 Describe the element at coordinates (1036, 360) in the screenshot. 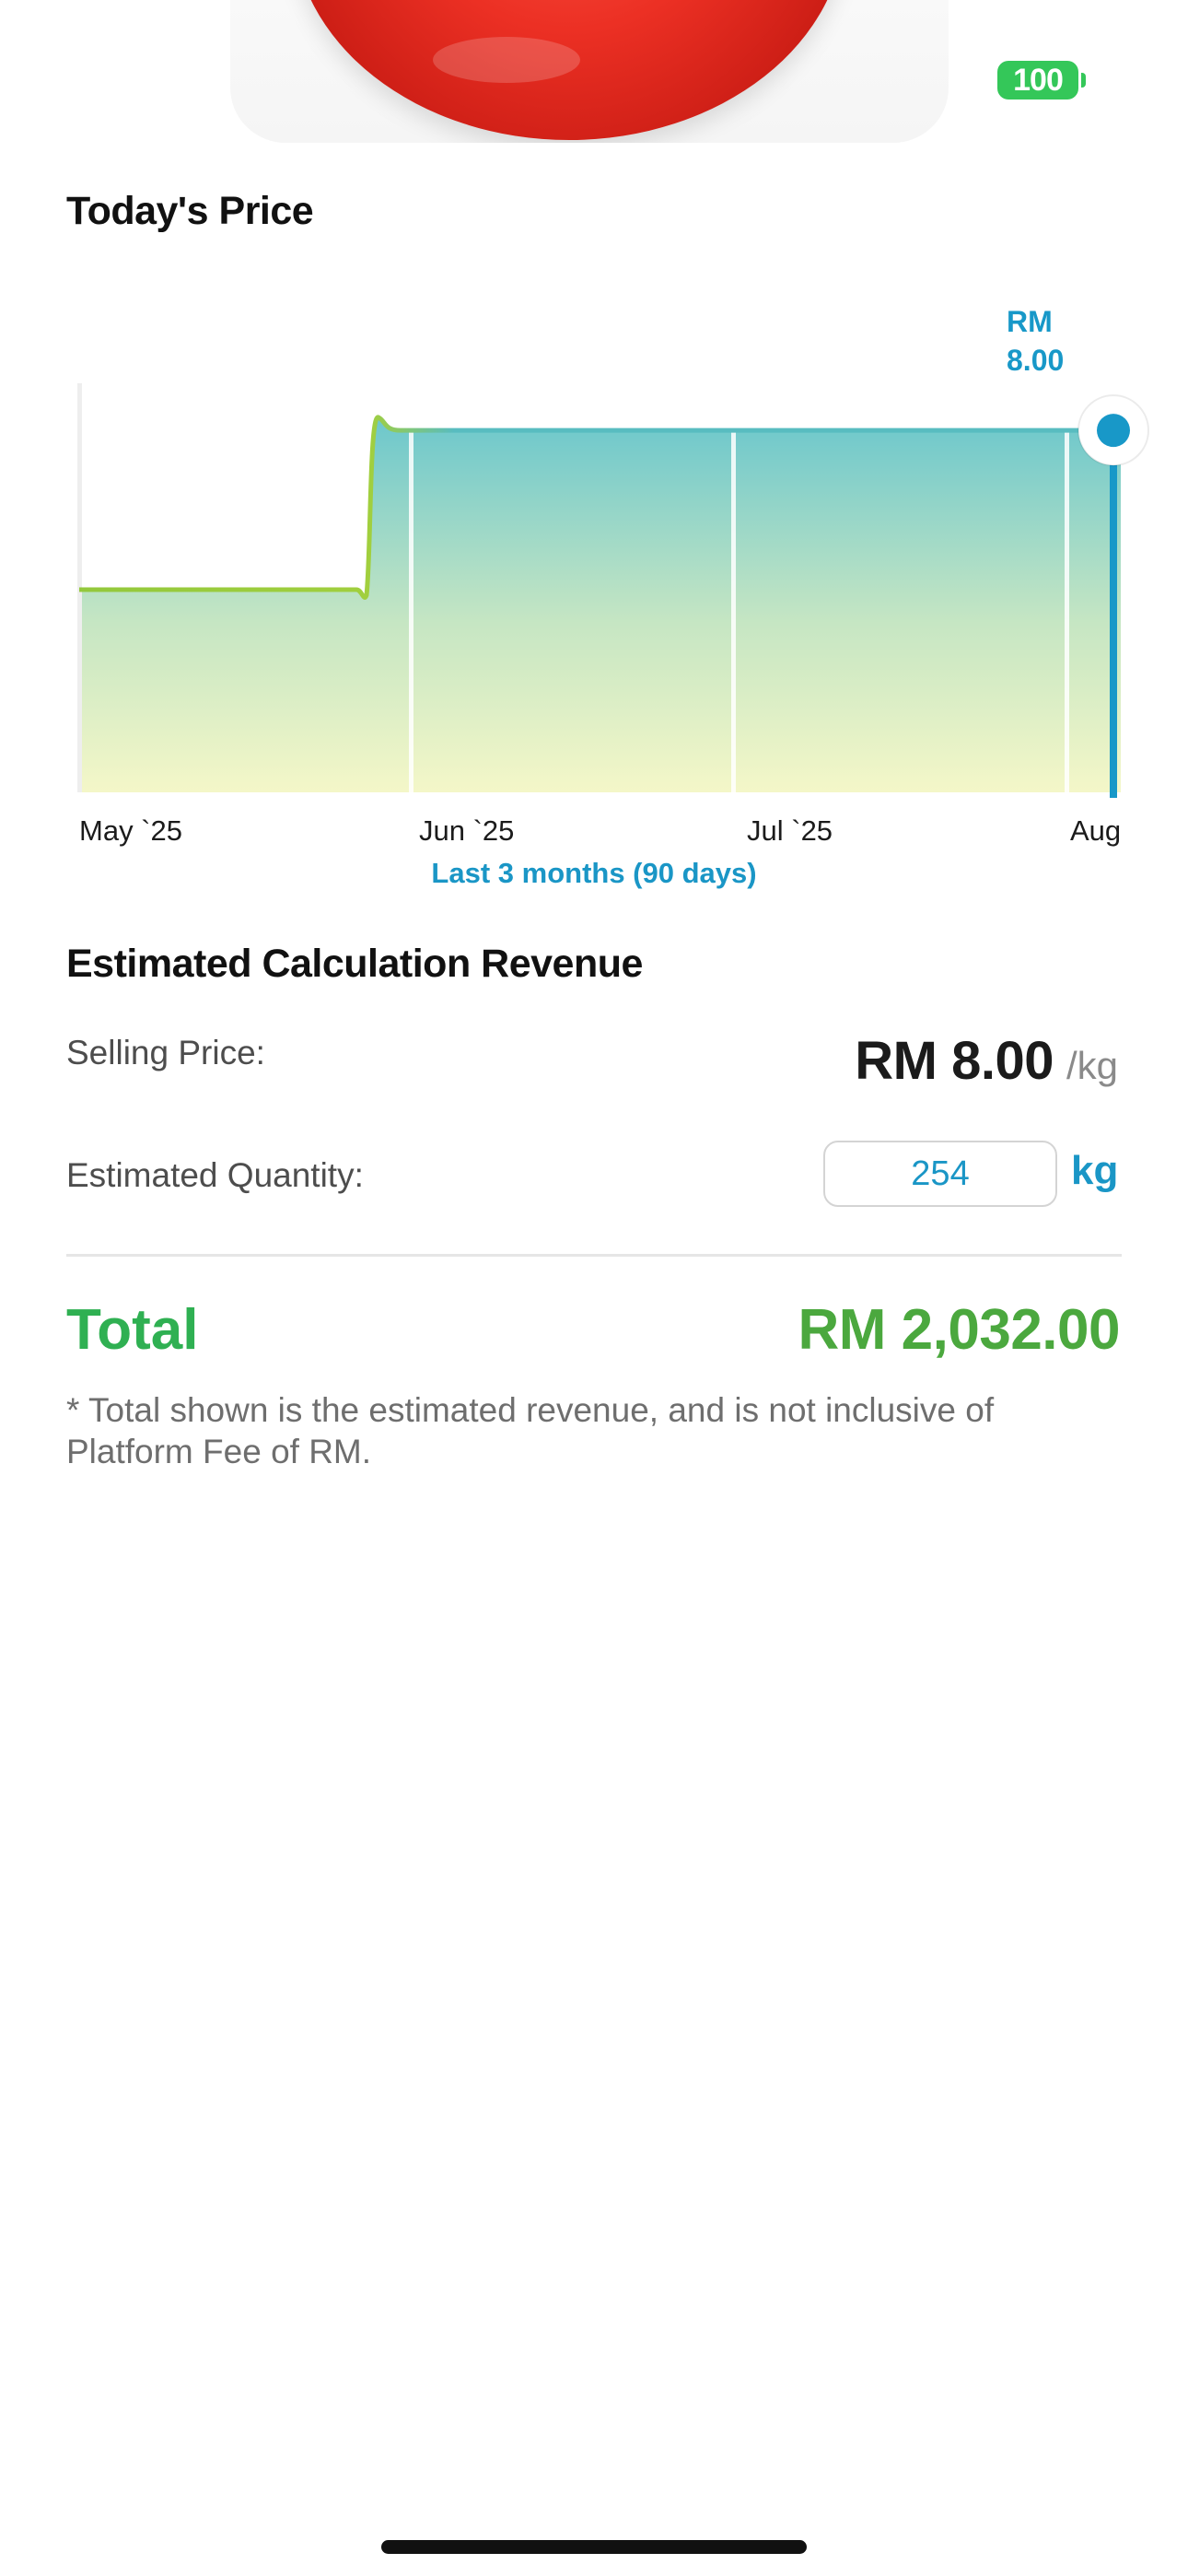

I see `tooltip-value: 8.00` at that location.